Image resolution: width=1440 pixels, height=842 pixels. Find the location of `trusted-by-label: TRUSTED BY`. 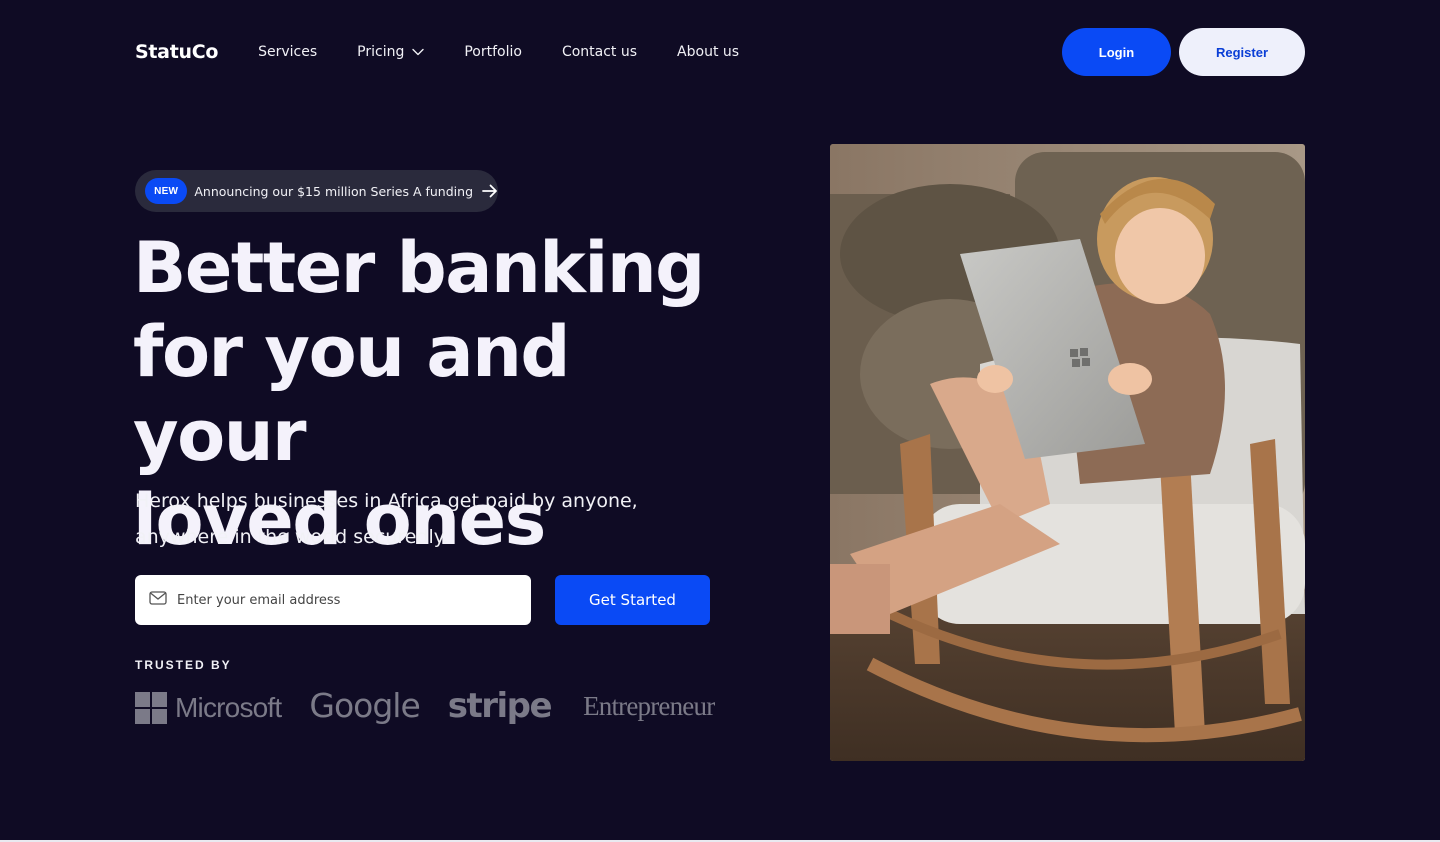

trusted-by-label: TRUSTED BY is located at coordinates (183, 665).